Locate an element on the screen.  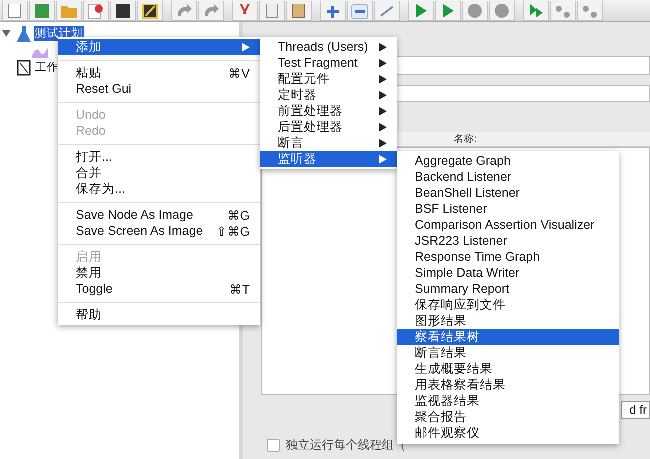
menu-item: 断言结果 is located at coordinates (508, 353).